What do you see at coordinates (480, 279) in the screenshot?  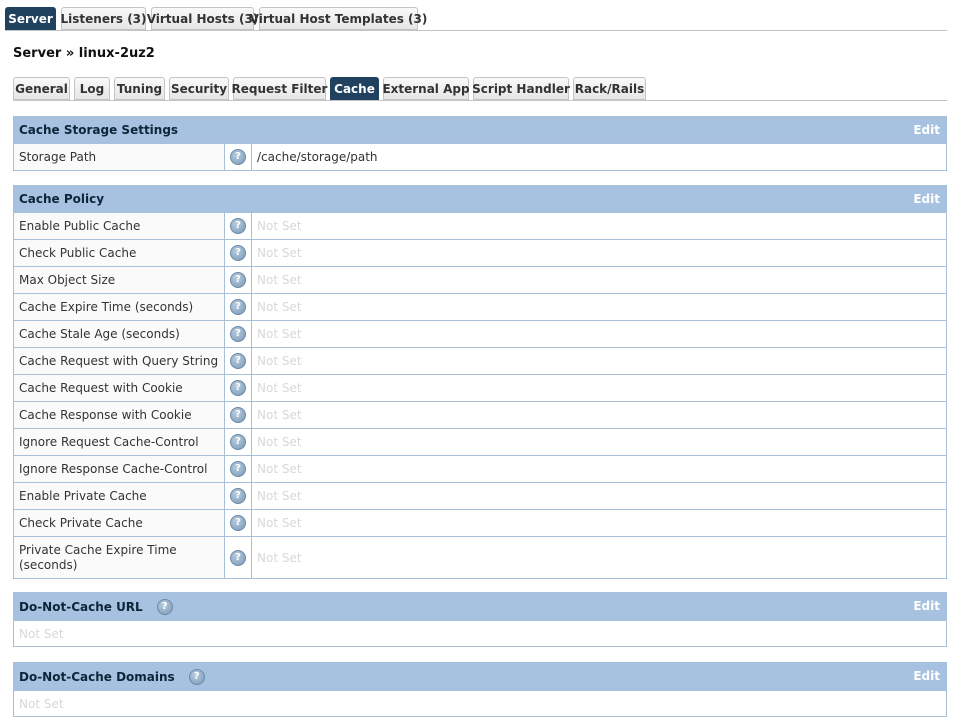 I see `table-row: Max Object Size? Not Set` at bounding box center [480, 279].